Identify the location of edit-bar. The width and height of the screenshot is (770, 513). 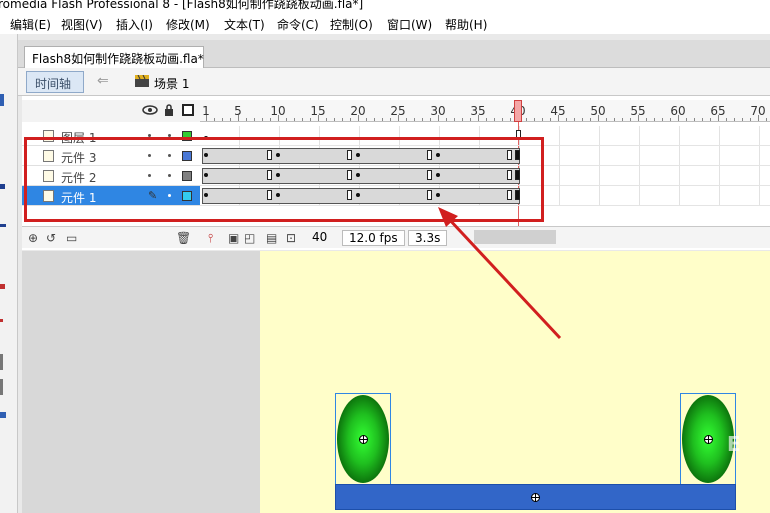
(394, 82).